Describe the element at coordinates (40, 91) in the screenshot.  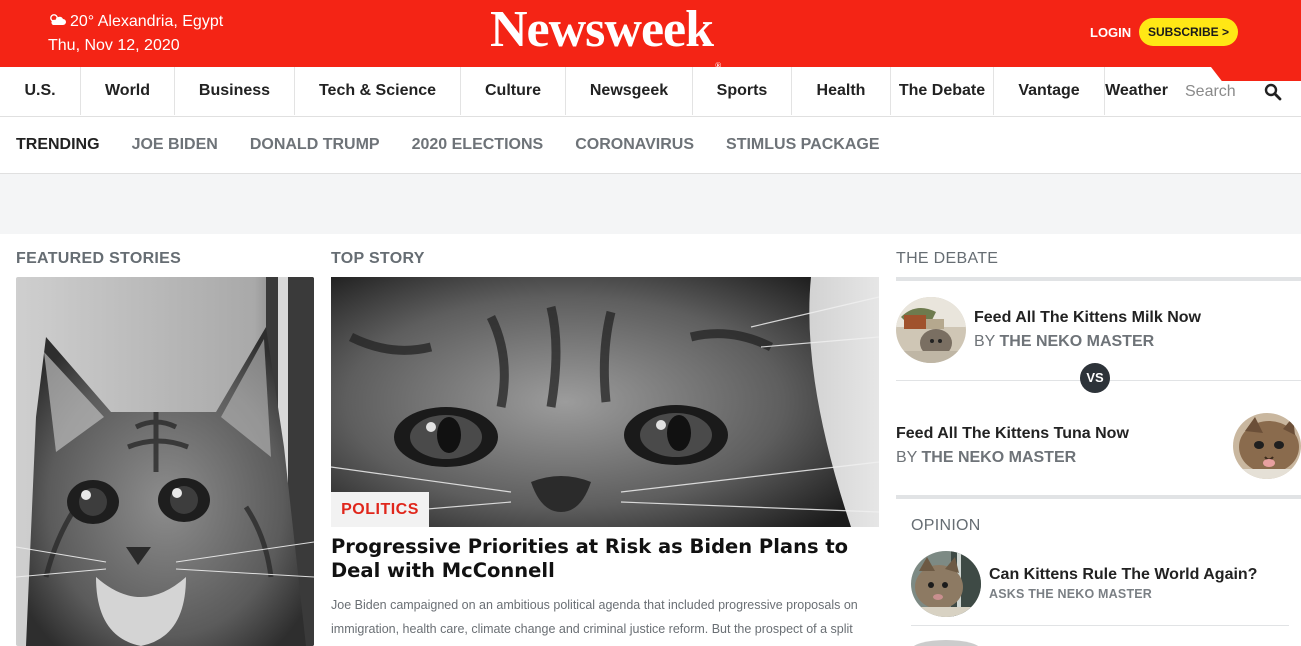
I see `nav-item-us: U.S.` at that location.